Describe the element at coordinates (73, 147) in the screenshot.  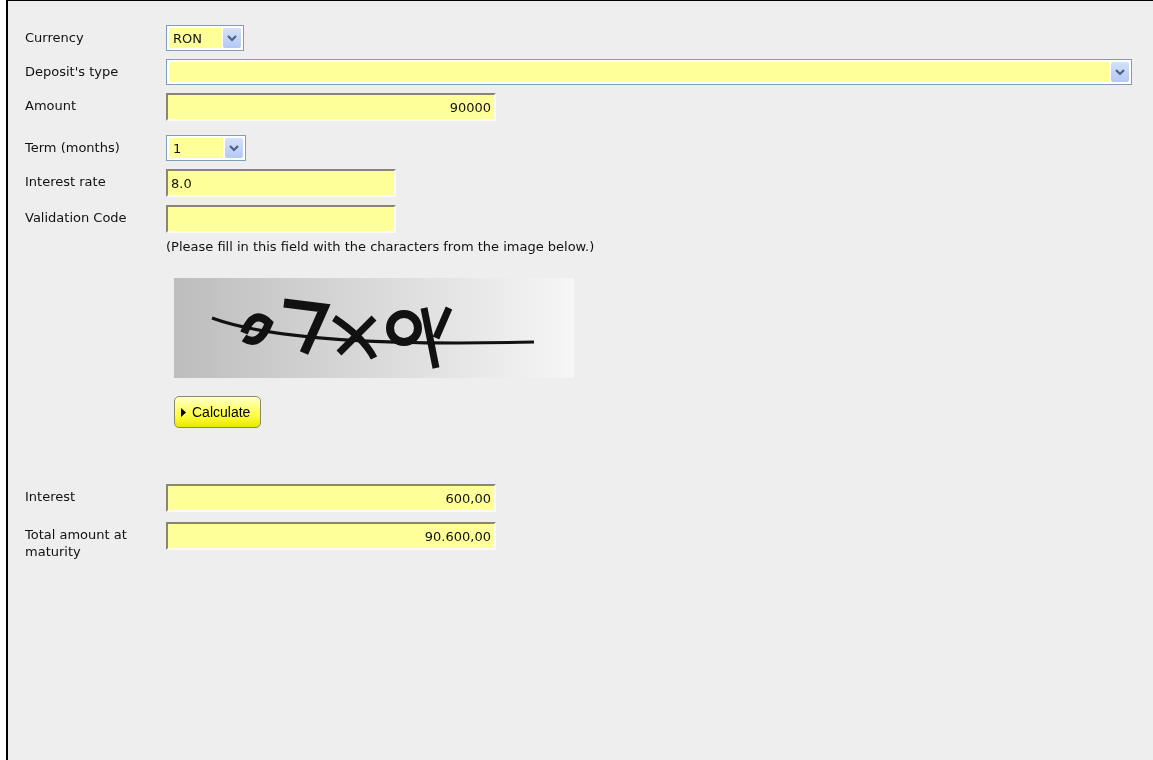
I see `field-label: Term (months)` at that location.